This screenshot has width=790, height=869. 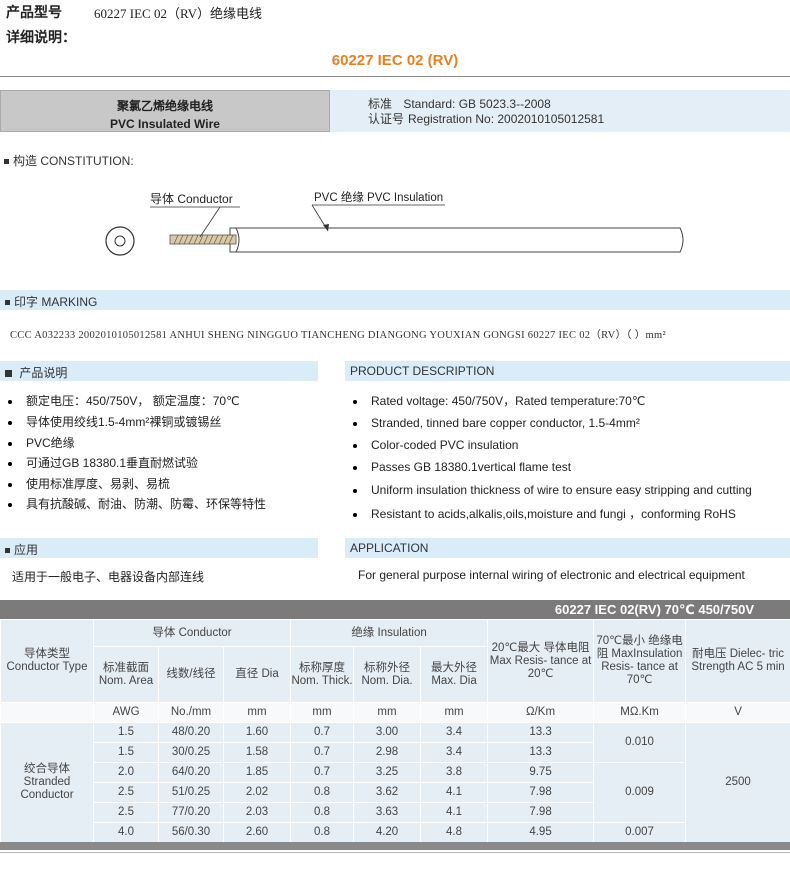 What do you see at coordinates (454, 674) in the screenshot?
I see `header-max-dia: 最大外径 Max. Dia` at bounding box center [454, 674].